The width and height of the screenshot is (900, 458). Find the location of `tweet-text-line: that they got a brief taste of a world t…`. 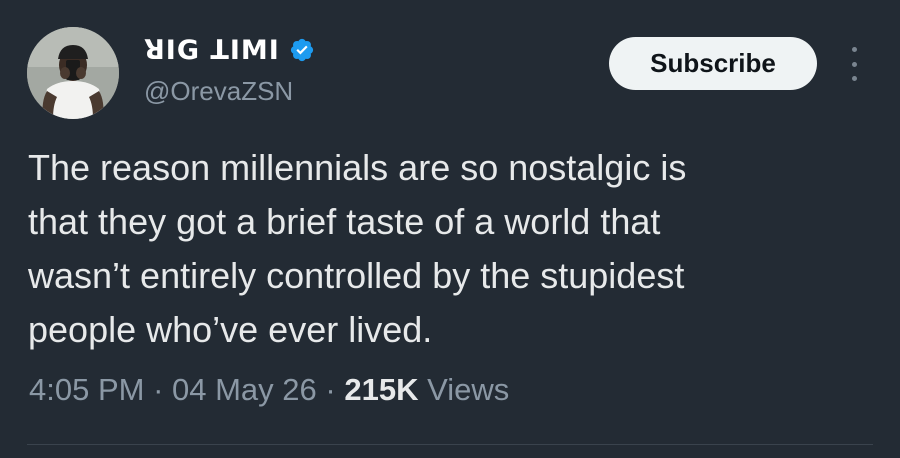

tweet-text-line: that they got a brief taste of a world t… is located at coordinates (344, 221).